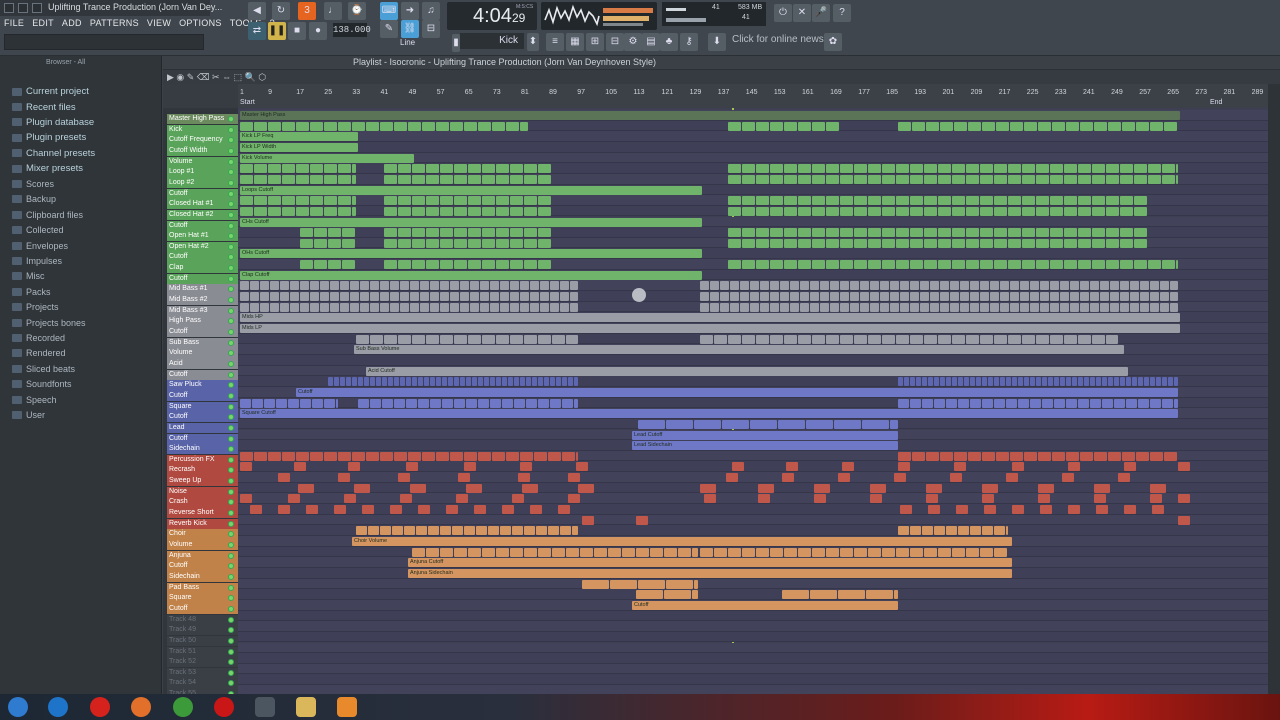  Describe the element at coordinates (533, 42) in the screenshot. I see `pattern-menu-icon: ⬍` at that location.